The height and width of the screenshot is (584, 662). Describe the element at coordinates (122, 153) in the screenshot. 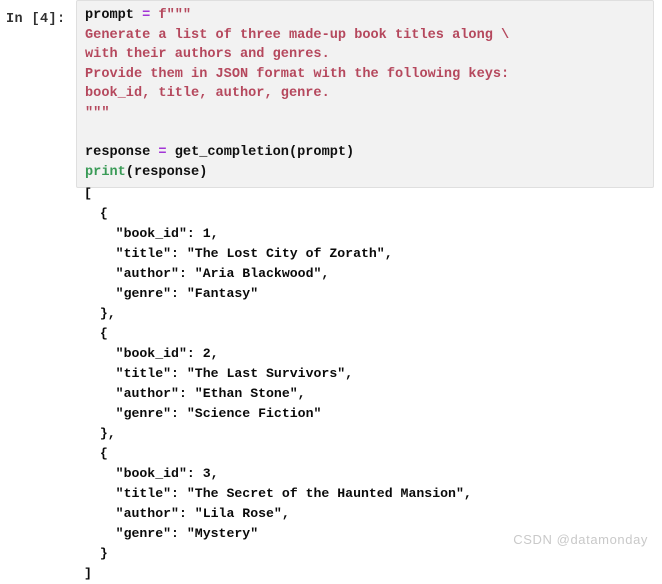

I see `code-token-plain: response` at that location.